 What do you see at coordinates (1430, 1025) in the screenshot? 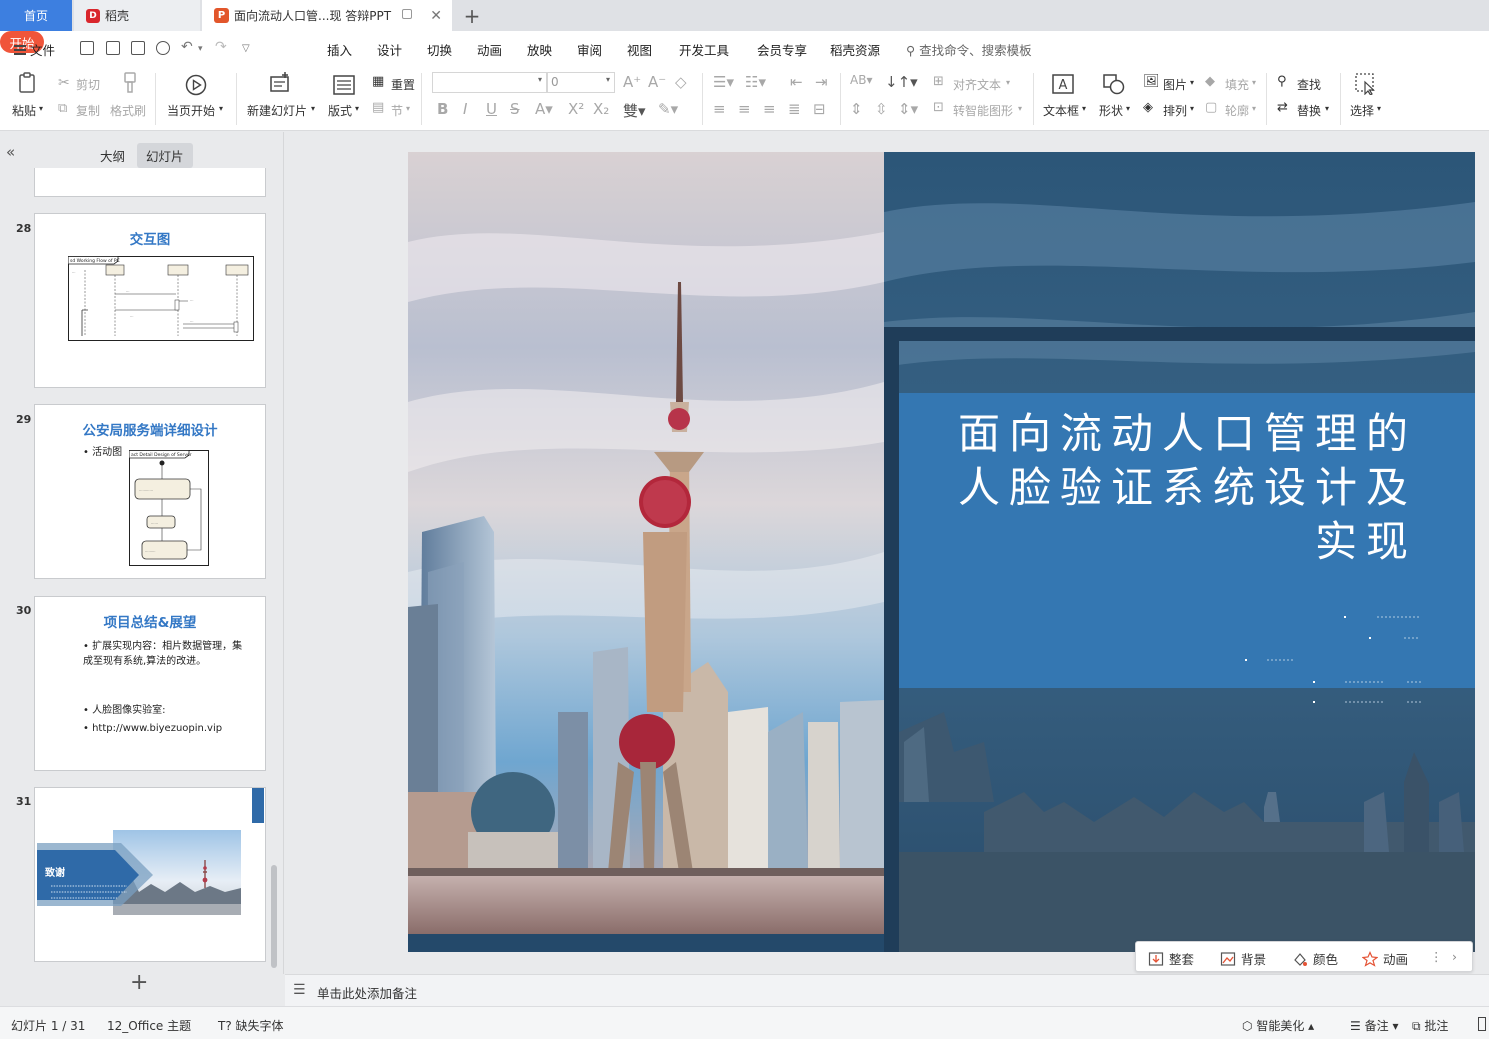
I see `comments-button: ⧉ 批注` at bounding box center [1430, 1025].